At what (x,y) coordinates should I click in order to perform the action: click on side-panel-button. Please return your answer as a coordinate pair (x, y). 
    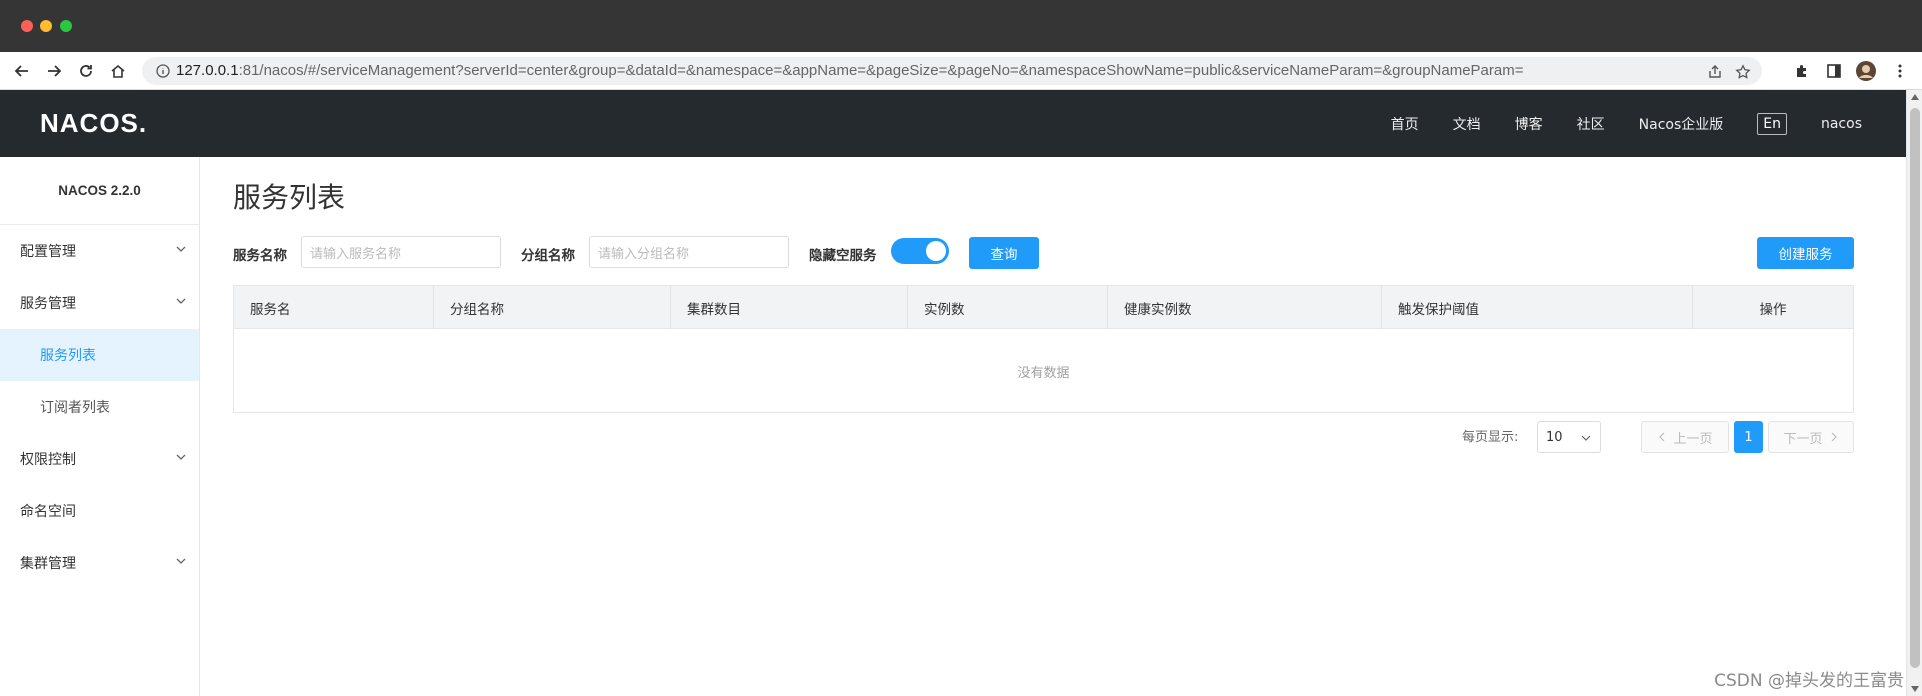
    Looking at the image, I should click on (1834, 71).